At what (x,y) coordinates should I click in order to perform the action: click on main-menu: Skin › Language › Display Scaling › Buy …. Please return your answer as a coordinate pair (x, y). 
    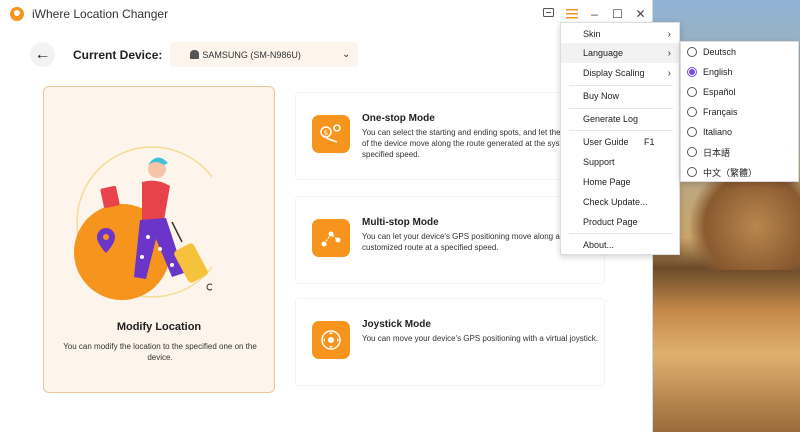
    Looking at the image, I should click on (620, 138).